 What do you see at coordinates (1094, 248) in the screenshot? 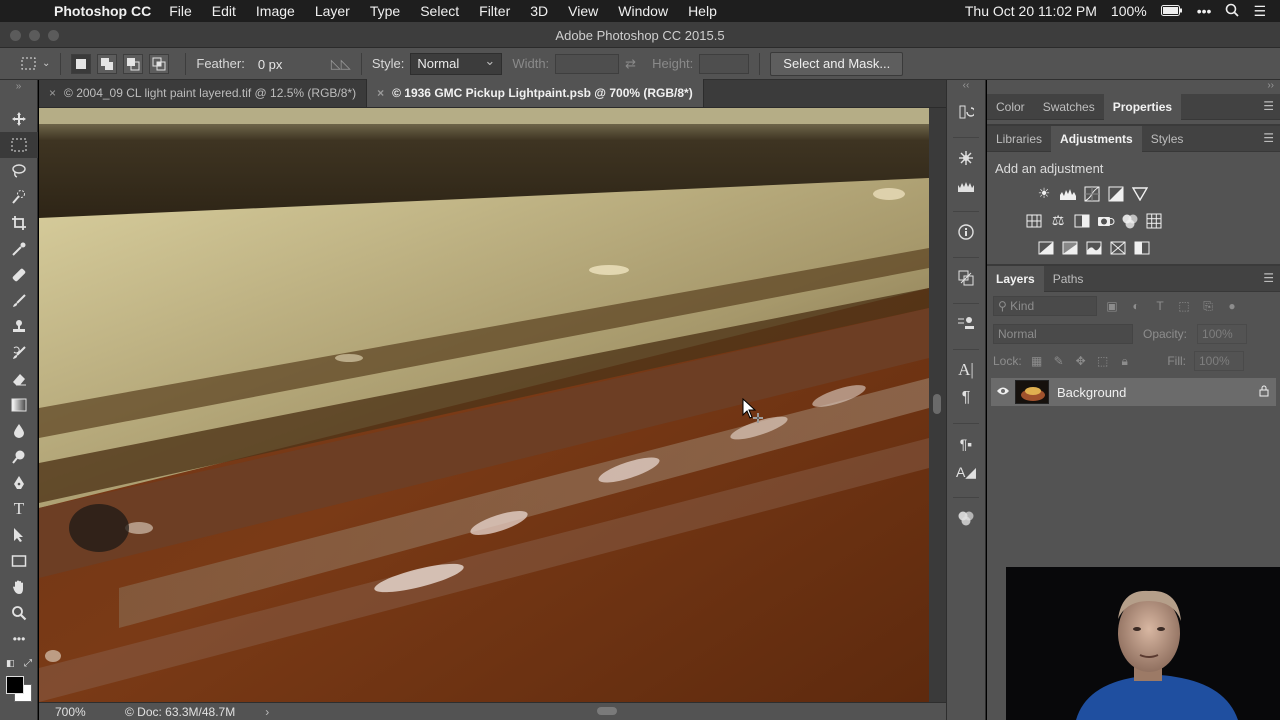
I see `threshold-icon` at bounding box center [1094, 248].